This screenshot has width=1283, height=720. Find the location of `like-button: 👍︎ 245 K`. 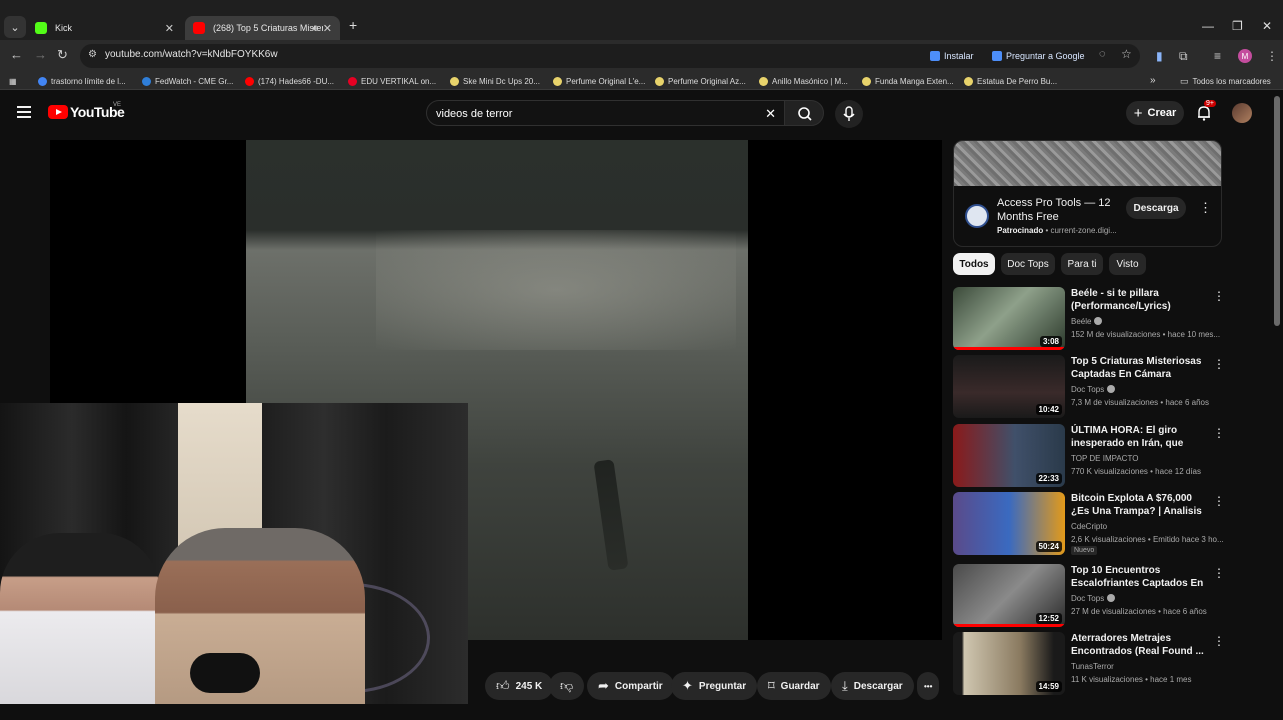

like-button: 👍︎ 245 K is located at coordinates (519, 686).